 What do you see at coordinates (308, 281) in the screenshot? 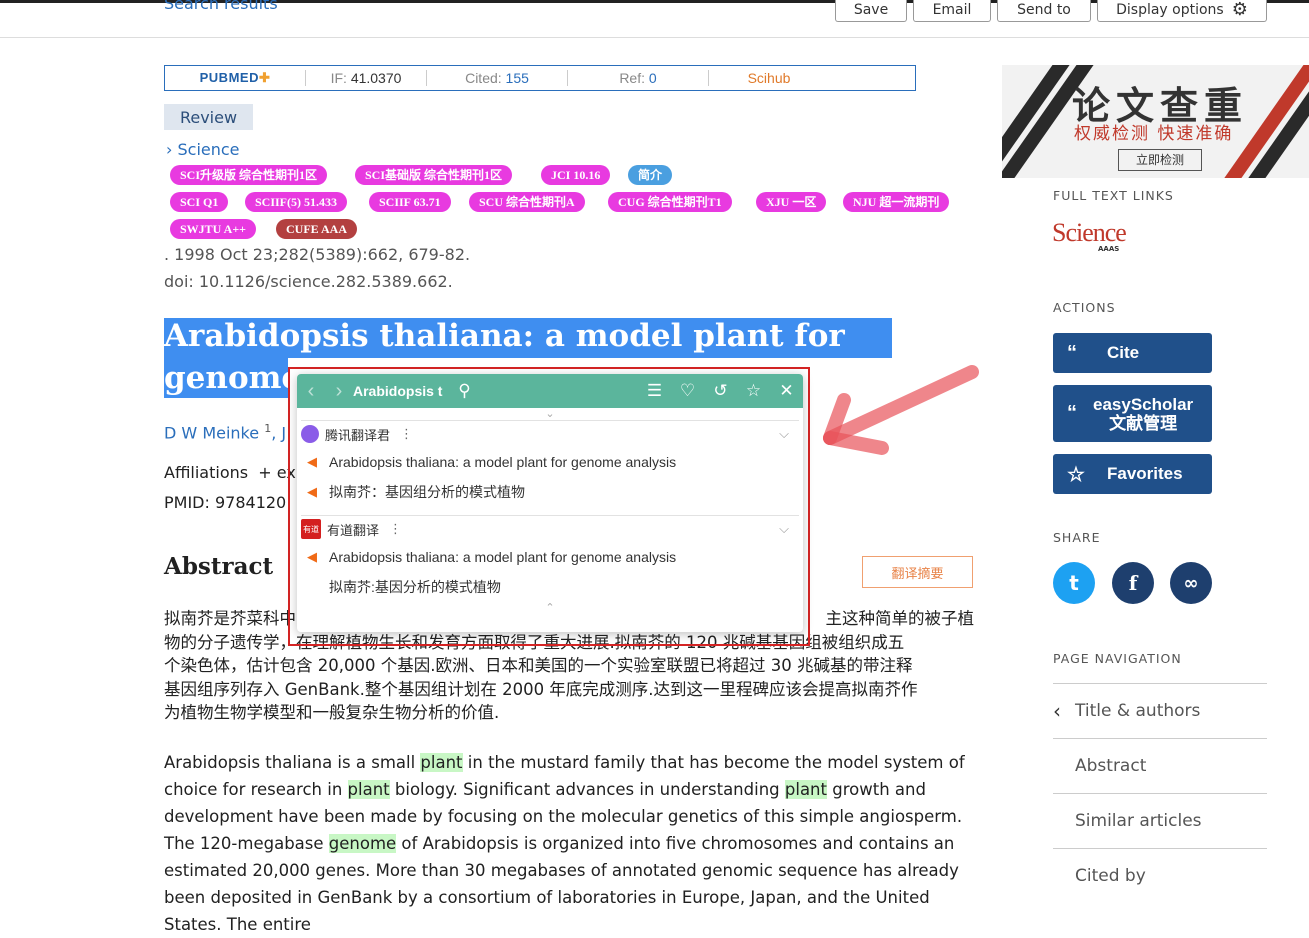
I see `doi: doi: 10.1126/science.282.5389.662.` at bounding box center [308, 281].